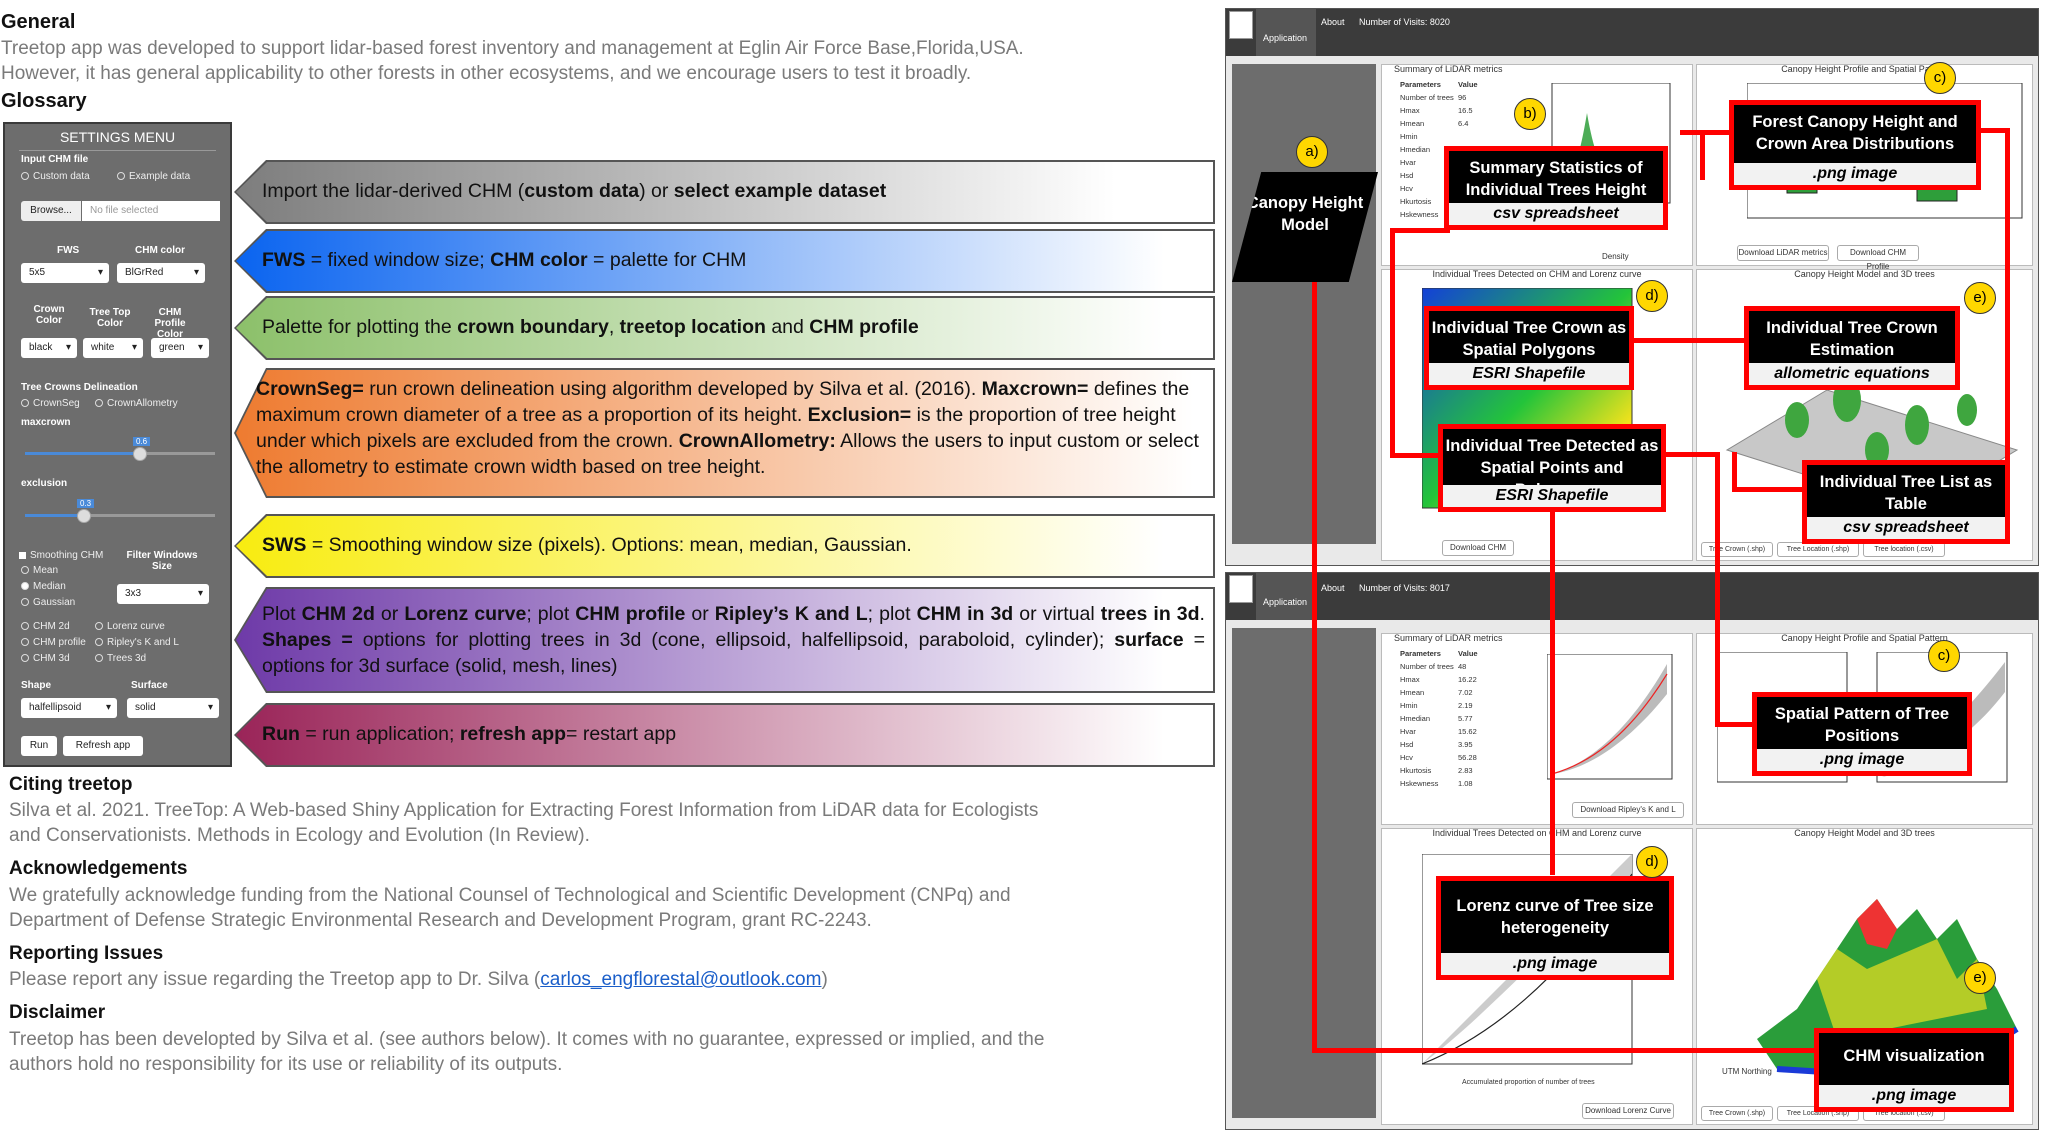 The height and width of the screenshot is (1134, 2049). Describe the element at coordinates (120, 658) in the screenshot. I see `trees3d-radio: Trees 3d` at that location.